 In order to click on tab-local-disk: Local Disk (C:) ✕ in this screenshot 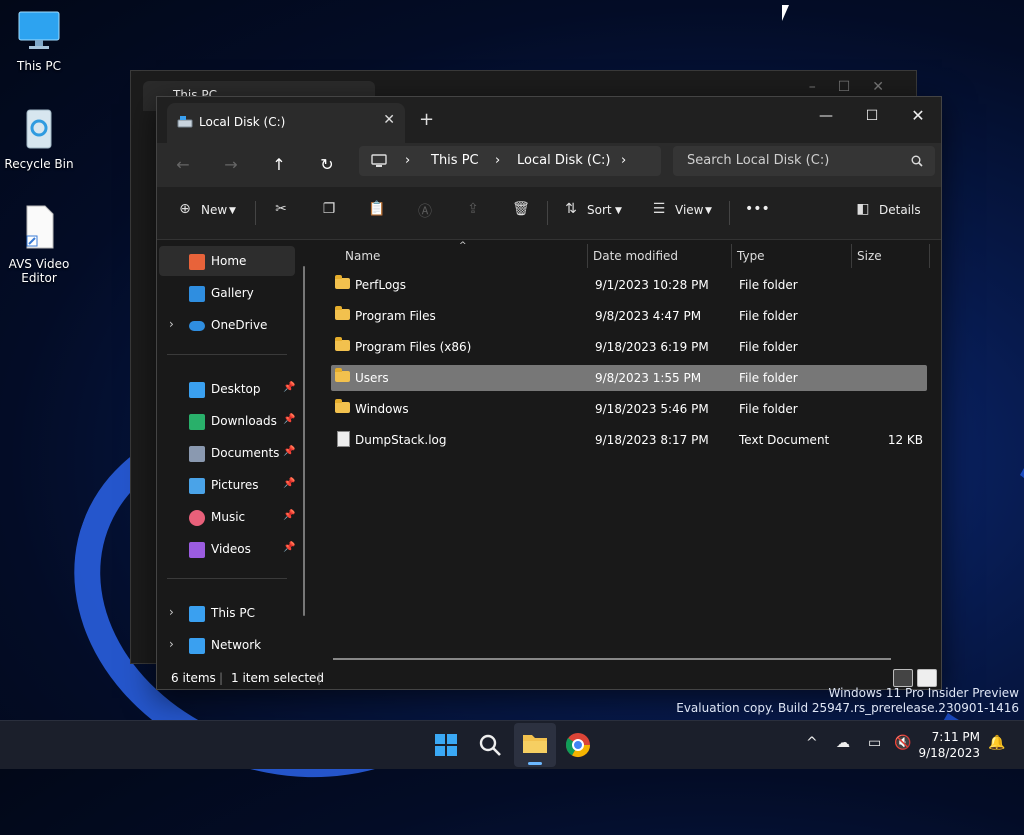, I will do `click(286, 123)`.